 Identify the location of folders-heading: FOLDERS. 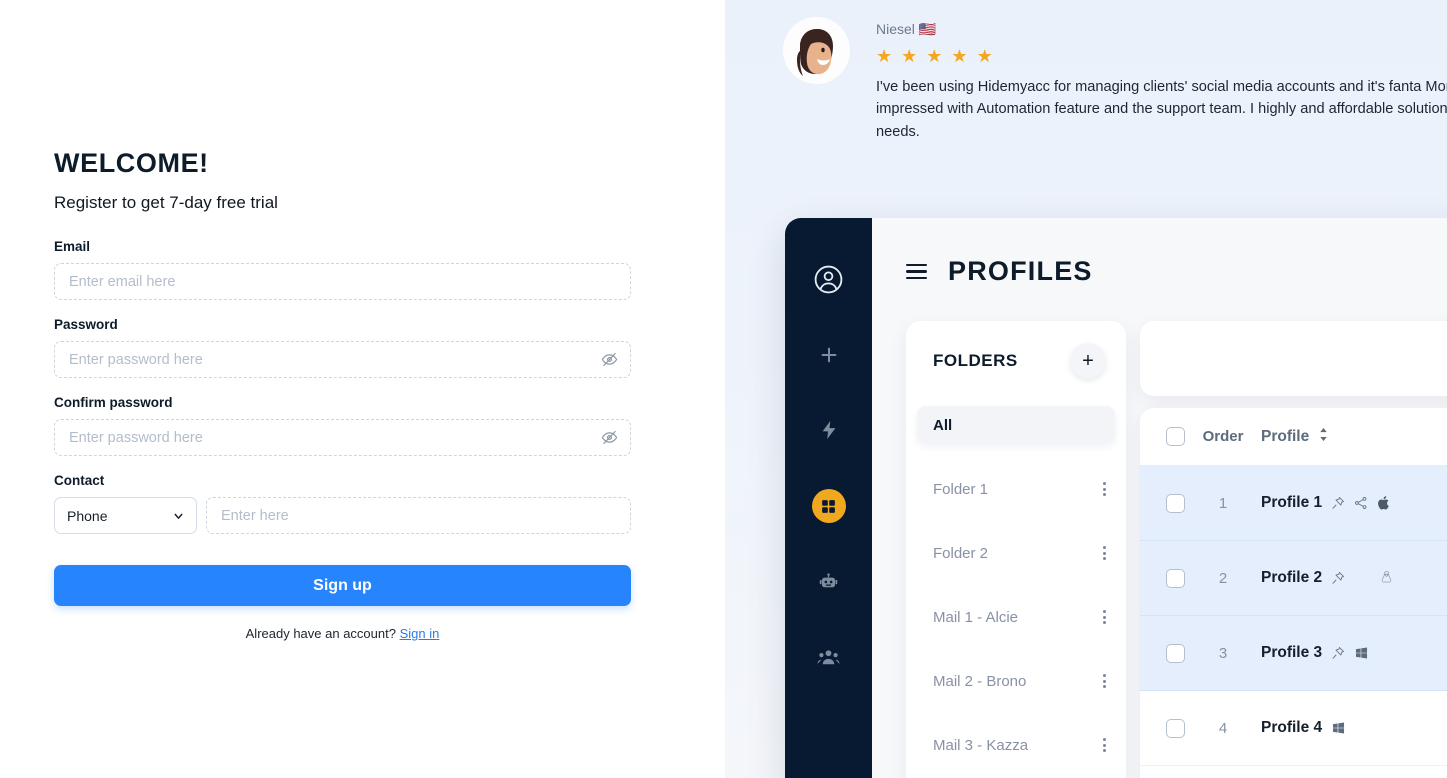
(975, 360).